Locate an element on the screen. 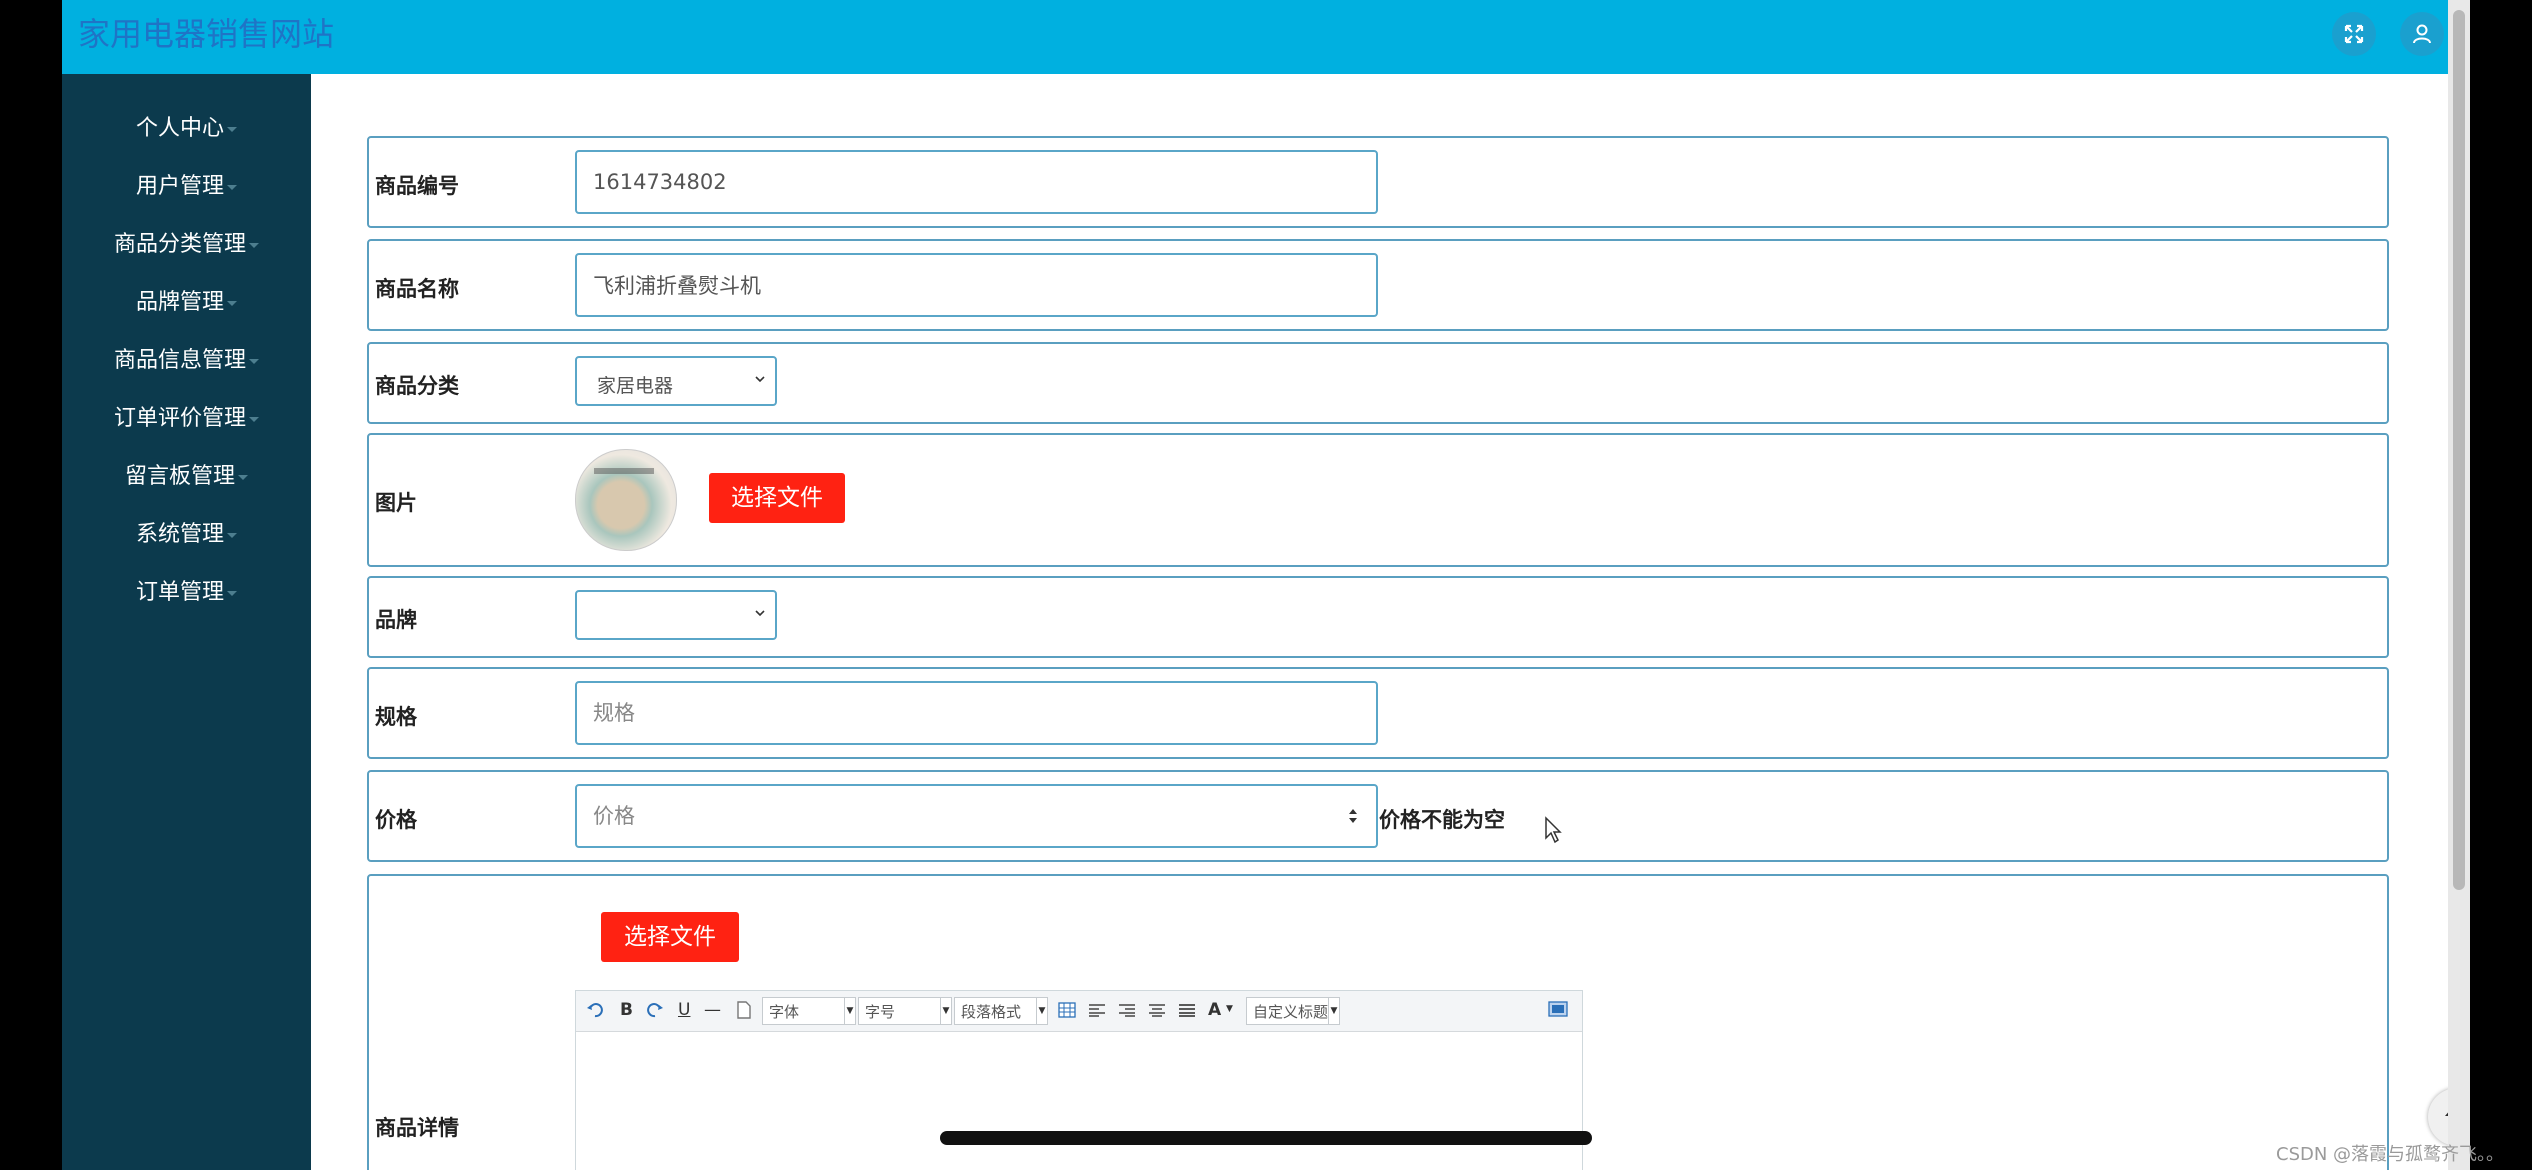 Image resolution: width=2532 pixels, height=1170 pixels. horizontal-rule-button: — is located at coordinates (712, 1010).